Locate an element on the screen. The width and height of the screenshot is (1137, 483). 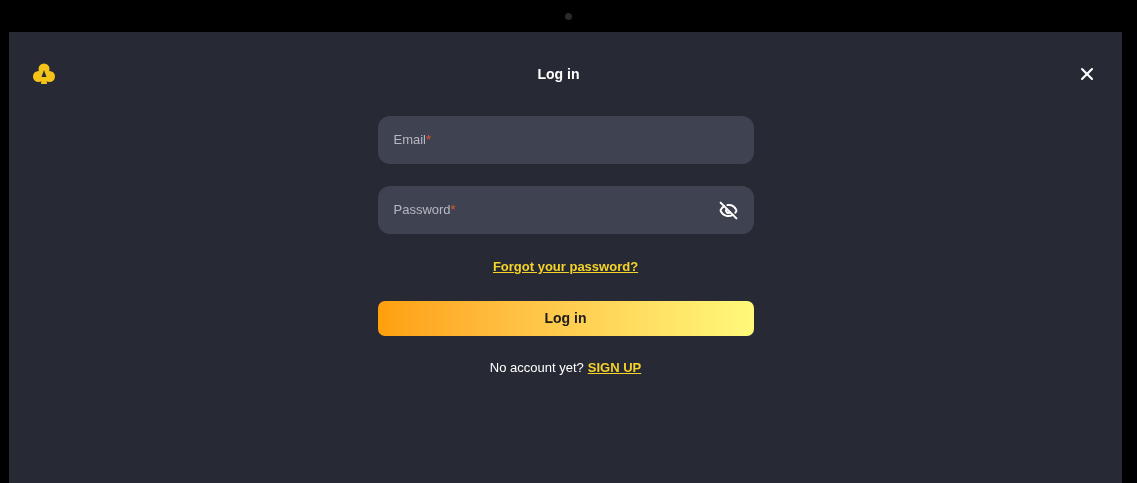
forgot-password-link: Forgot your password? is located at coordinates (565, 267).